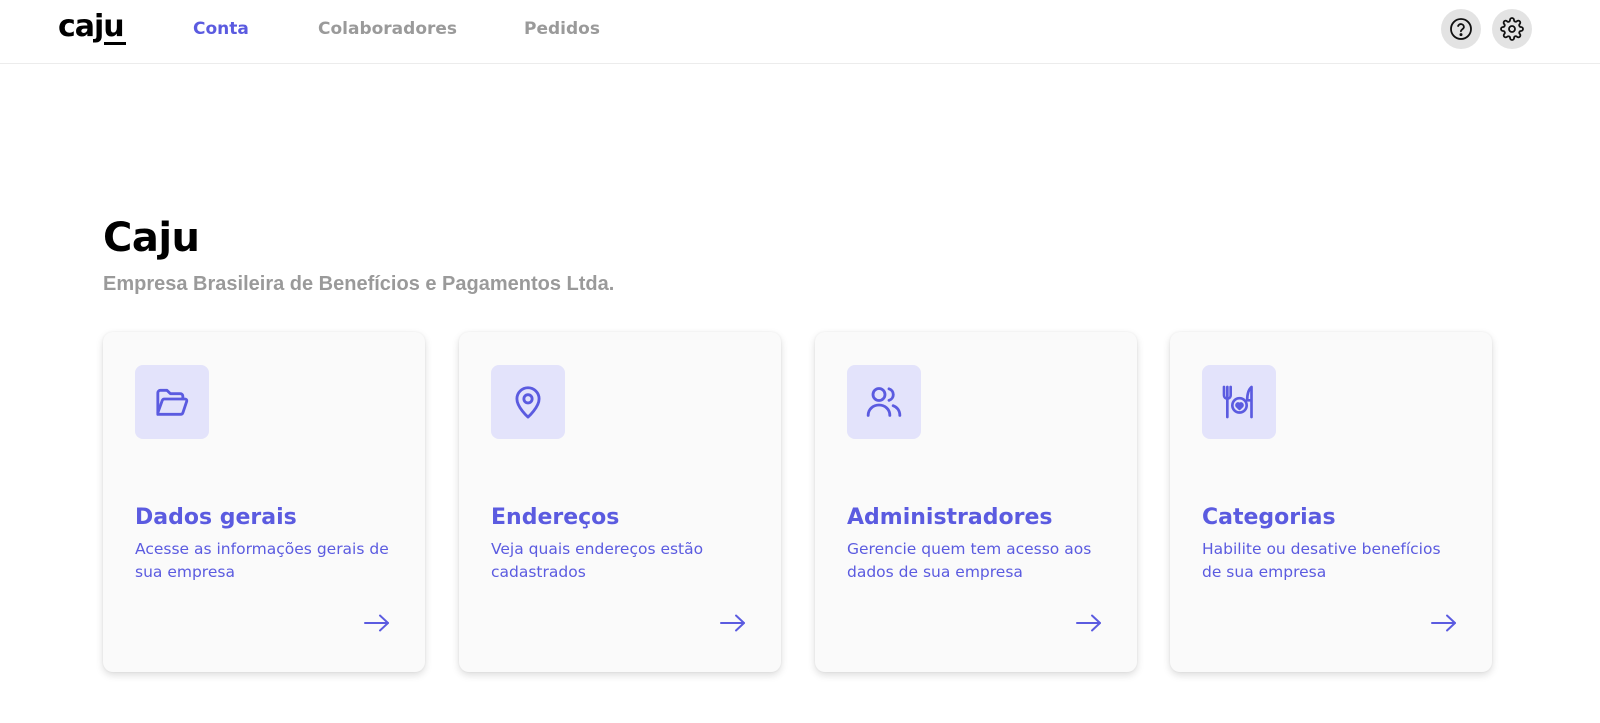 The image size is (1600, 723). Describe the element at coordinates (555, 517) in the screenshot. I see `card-title: Endereços` at that location.